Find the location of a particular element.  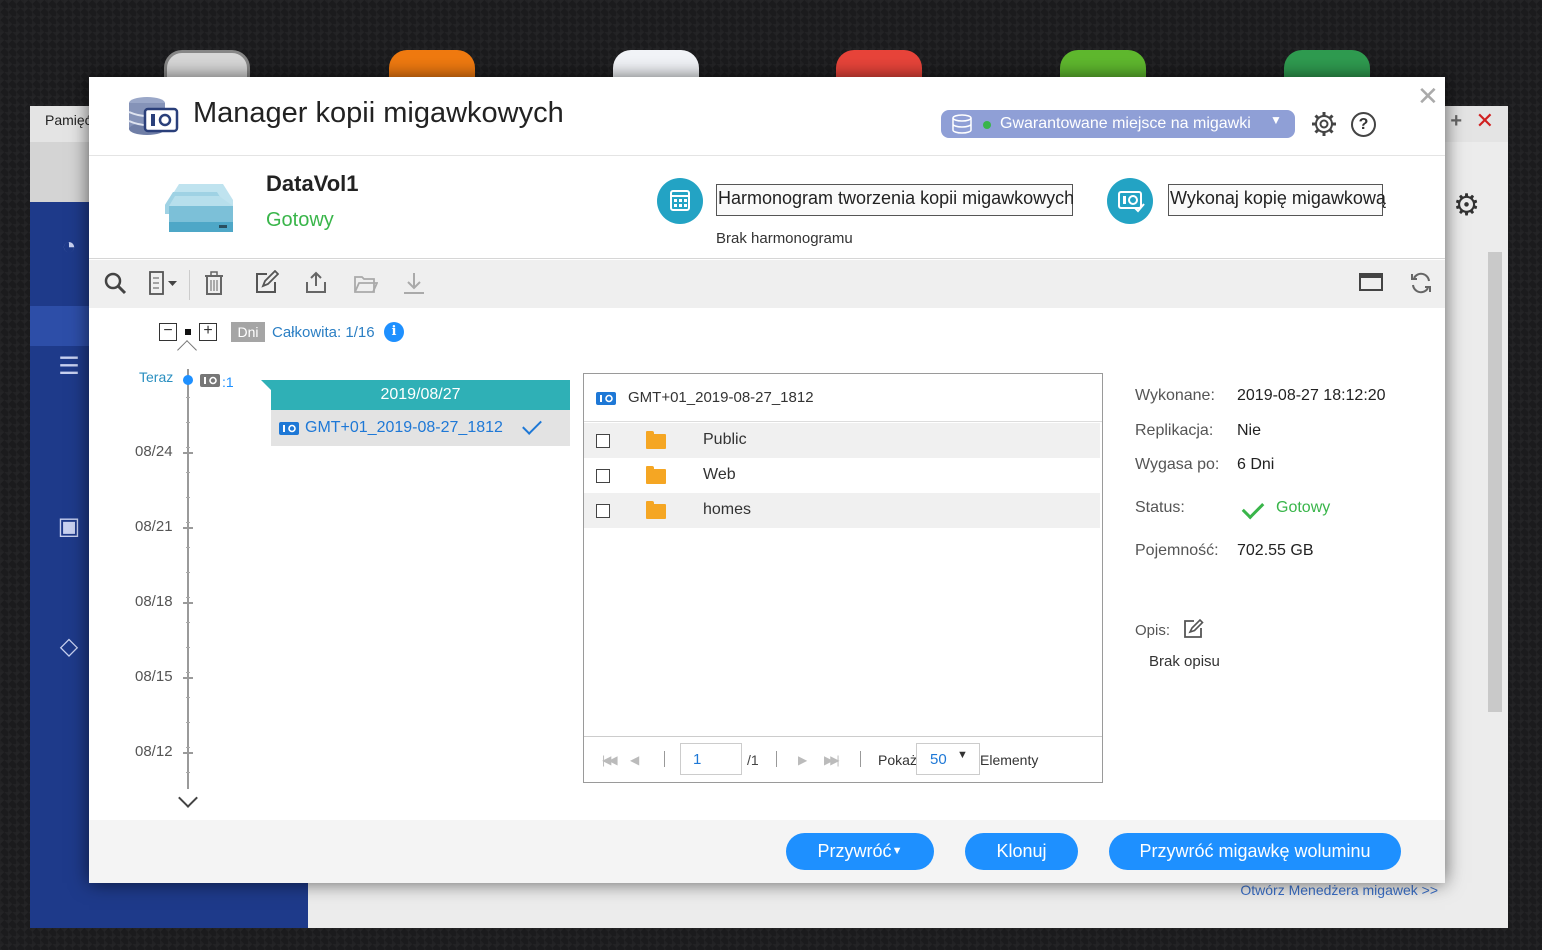

page-number-input: 1 is located at coordinates (711, 759).